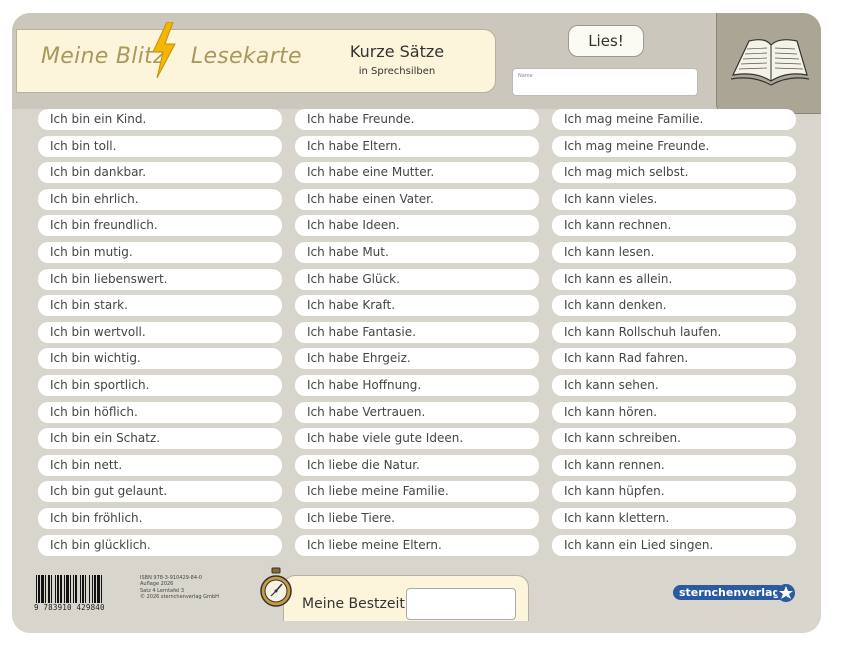 The image size is (841, 648). I want to click on sentence-row: Ich habe Mut., so click(417, 252).